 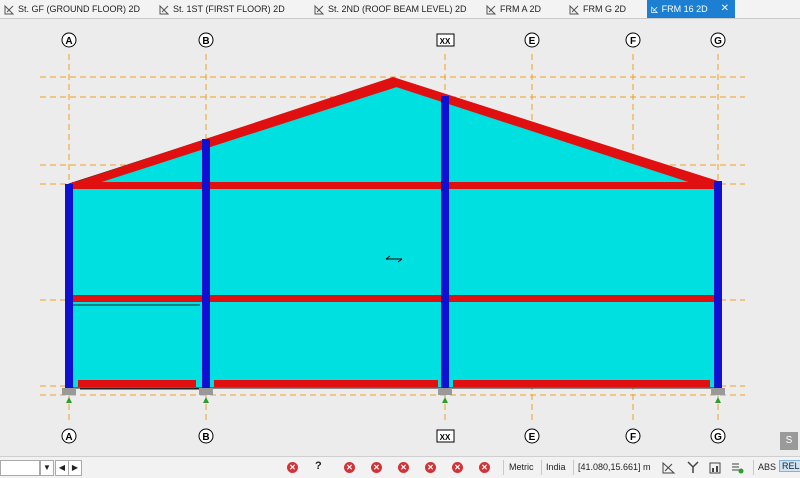 I want to click on side-panel-button: S, so click(x=789, y=441).